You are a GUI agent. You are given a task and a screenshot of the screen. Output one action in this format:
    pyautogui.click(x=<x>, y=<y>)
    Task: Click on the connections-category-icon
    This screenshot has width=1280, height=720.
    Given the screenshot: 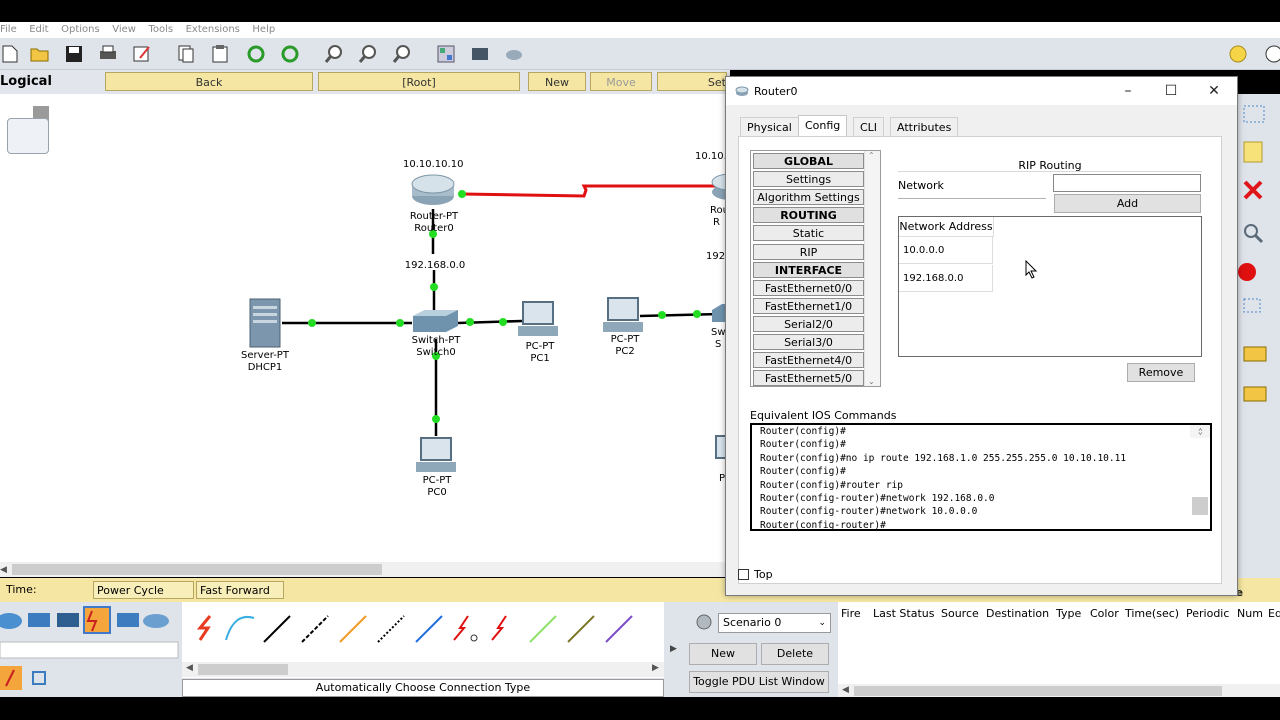 What is the action you would take?
    pyautogui.click(x=97, y=620)
    